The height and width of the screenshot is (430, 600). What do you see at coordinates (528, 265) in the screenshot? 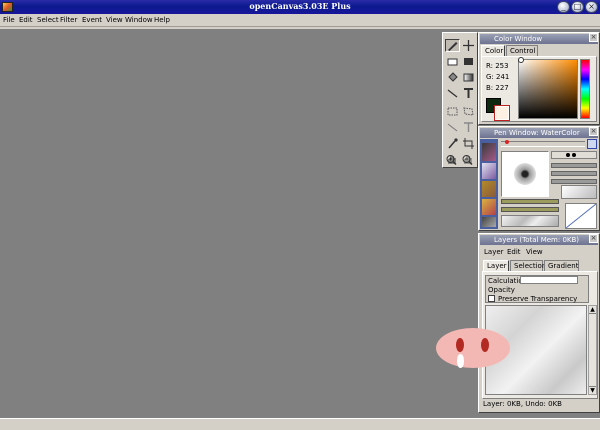
I see `tab-selection: Selection` at bounding box center [528, 265].